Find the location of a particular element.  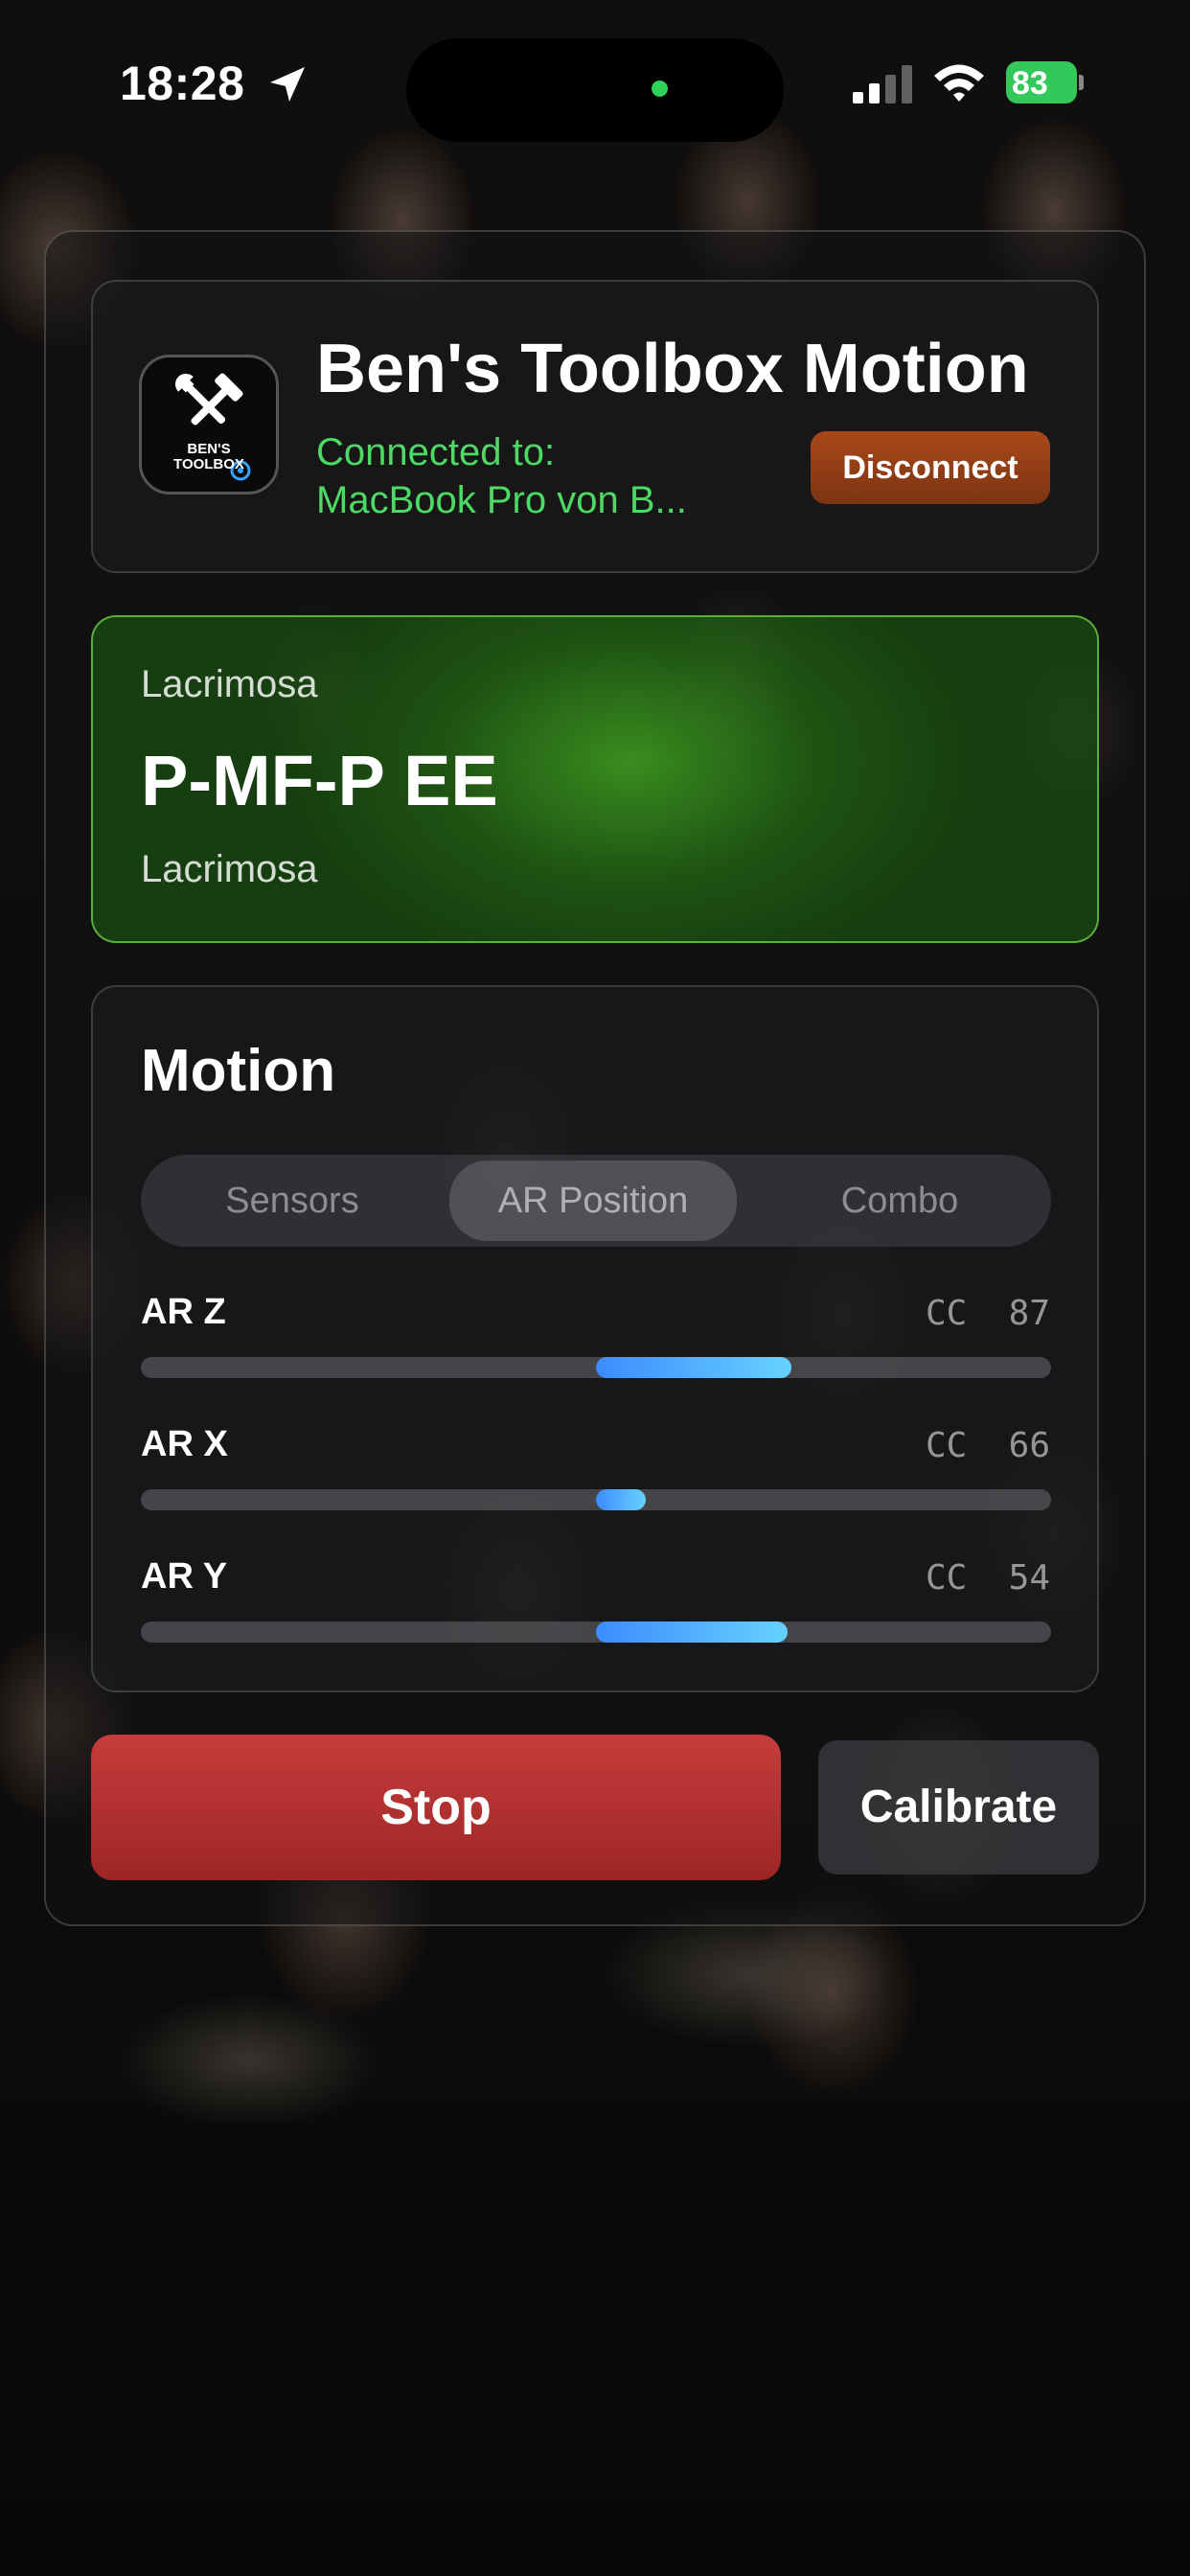

song-title: P-MF-P EE is located at coordinates (319, 780).